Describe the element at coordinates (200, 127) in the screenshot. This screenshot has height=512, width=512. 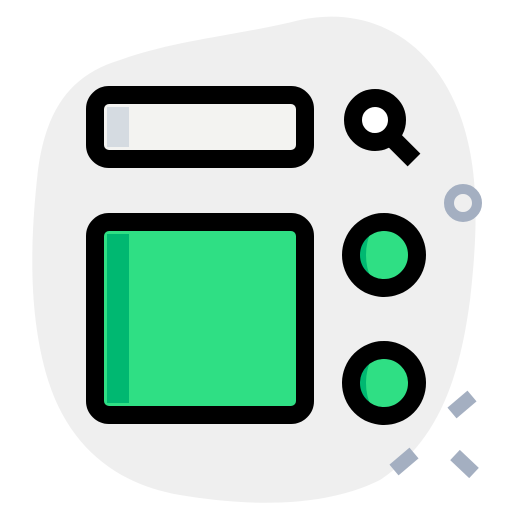
I see `search-bar` at that location.